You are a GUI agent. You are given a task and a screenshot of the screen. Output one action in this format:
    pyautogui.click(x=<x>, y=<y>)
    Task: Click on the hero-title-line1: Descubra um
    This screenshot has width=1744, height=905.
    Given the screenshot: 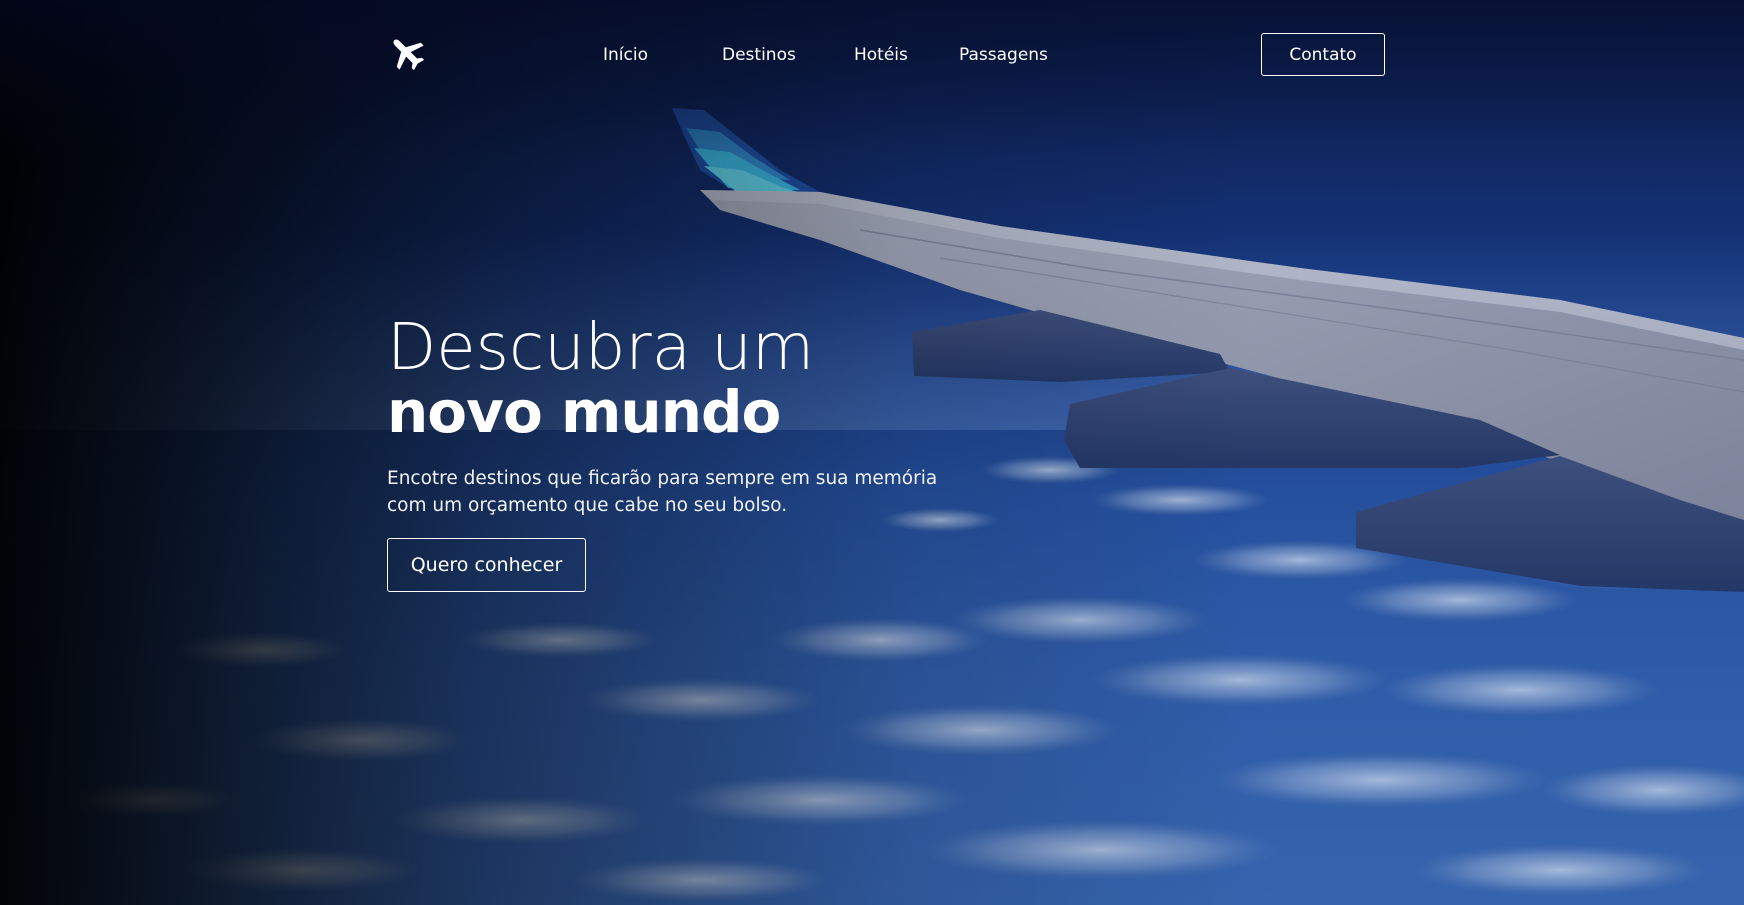 What is the action you would take?
    pyautogui.click(x=601, y=348)
    